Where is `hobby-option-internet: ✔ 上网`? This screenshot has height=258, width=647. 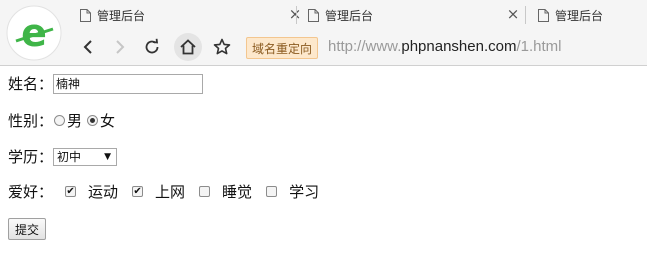
hobby-option-internet: ✔ 上网 is located at coordinates (158, 191).